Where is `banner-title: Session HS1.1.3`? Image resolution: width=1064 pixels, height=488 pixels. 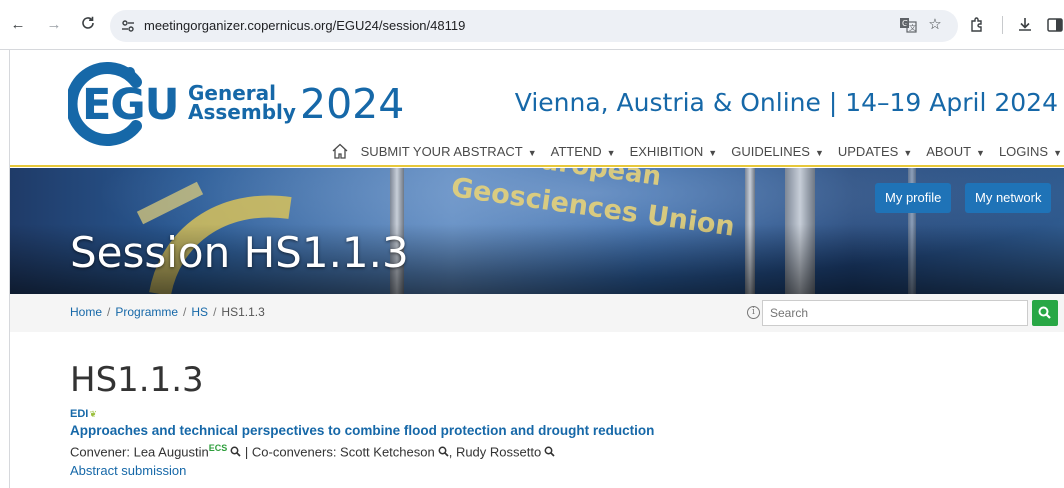 banner-title: Session HS1.1.3 is located at coordinates (239, 252).